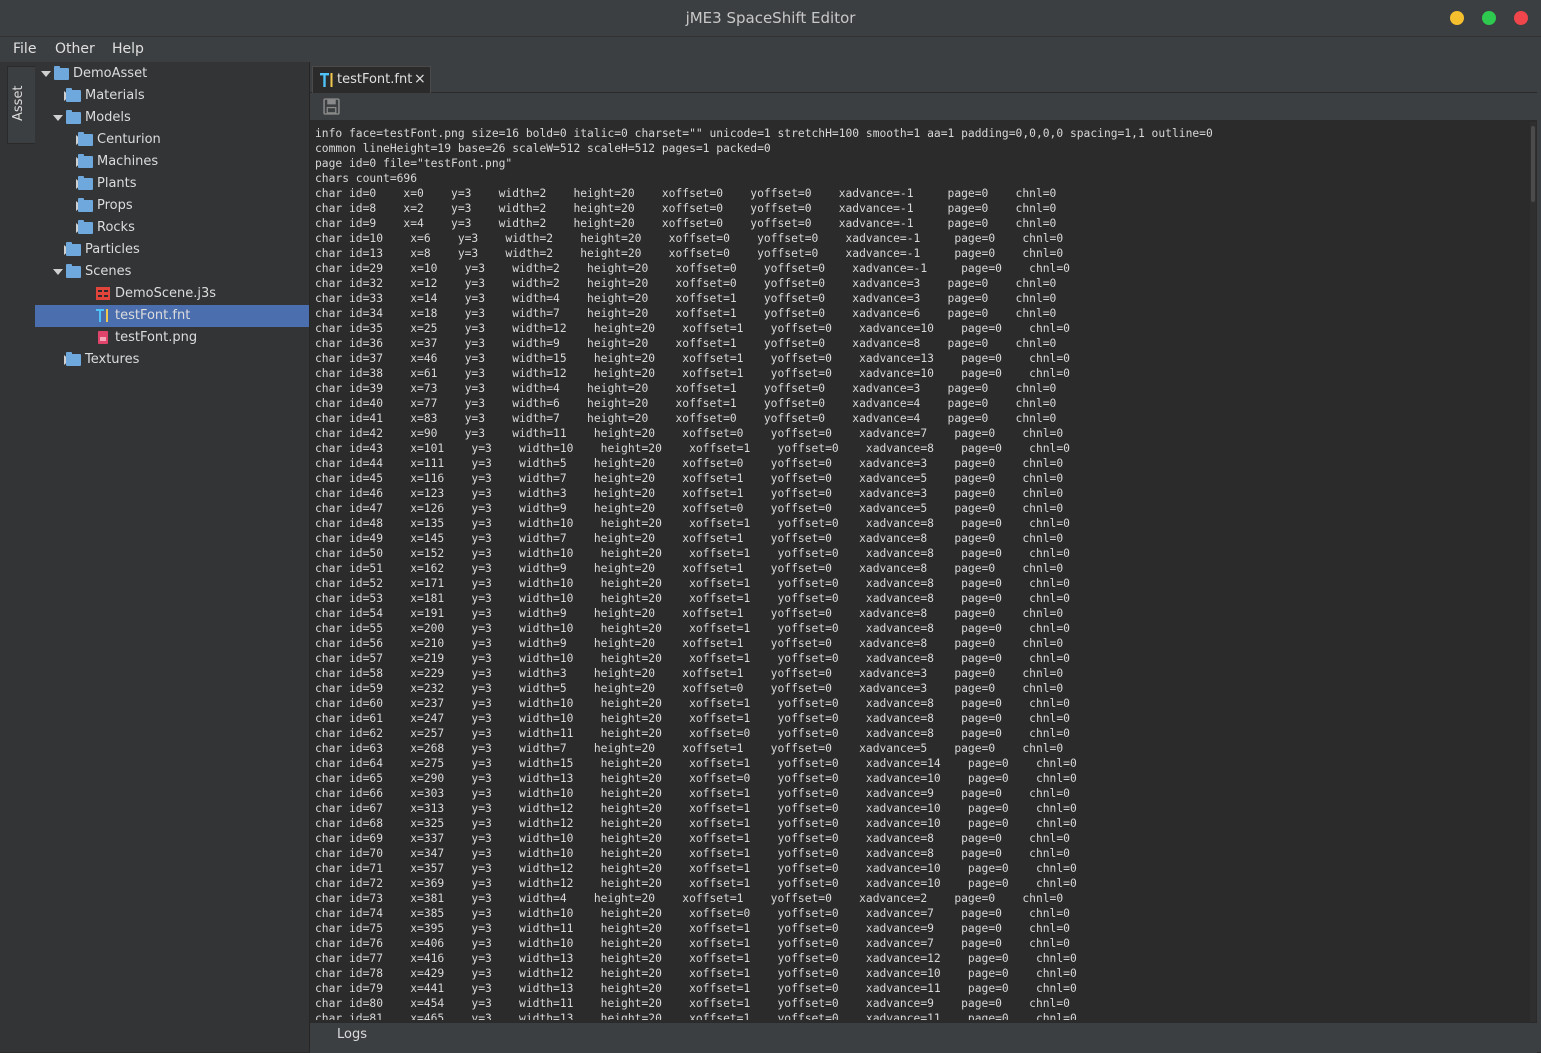  What do you see at coordinates (24, 49) in the screenshot?
I see `menu-file: File` at bounding box center [24, 49].